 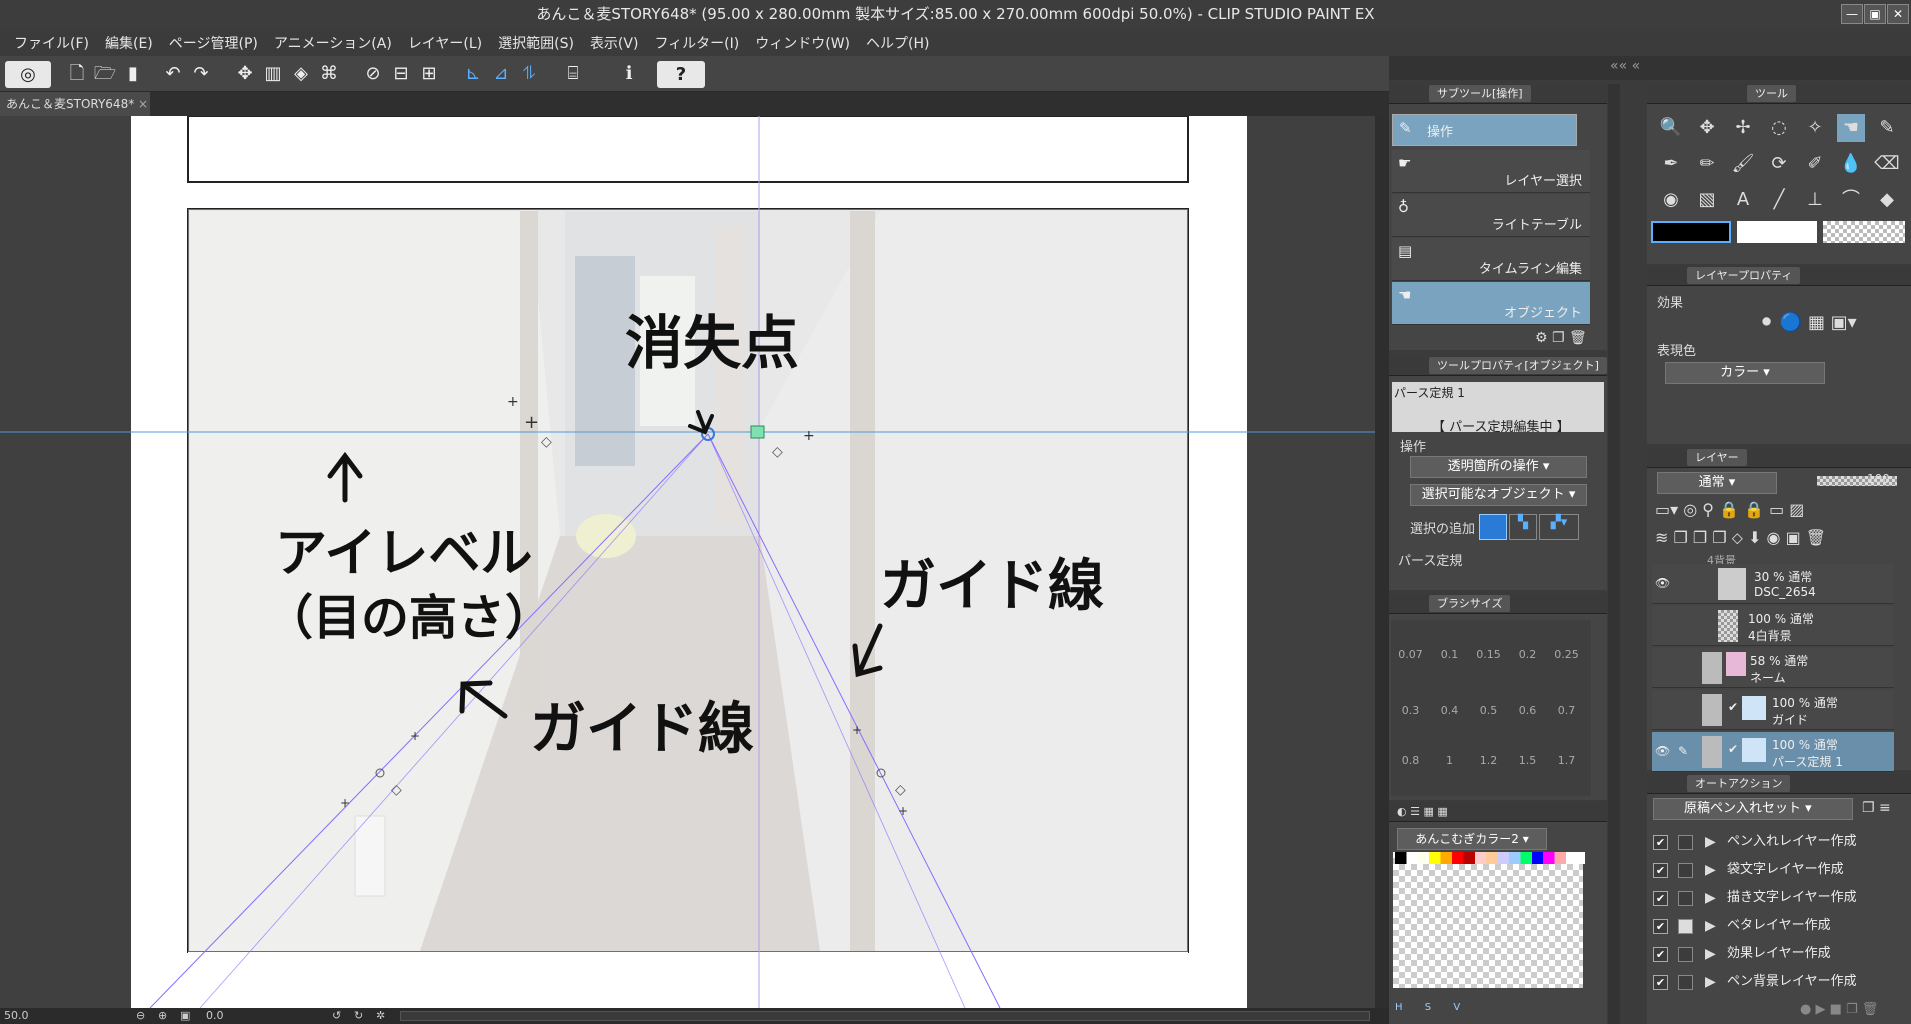 What do you see at coordinates (501, 74) in the screenshot?
I see `snap-special-ruler-icon: ⊿` at bounding box center [501, 74].